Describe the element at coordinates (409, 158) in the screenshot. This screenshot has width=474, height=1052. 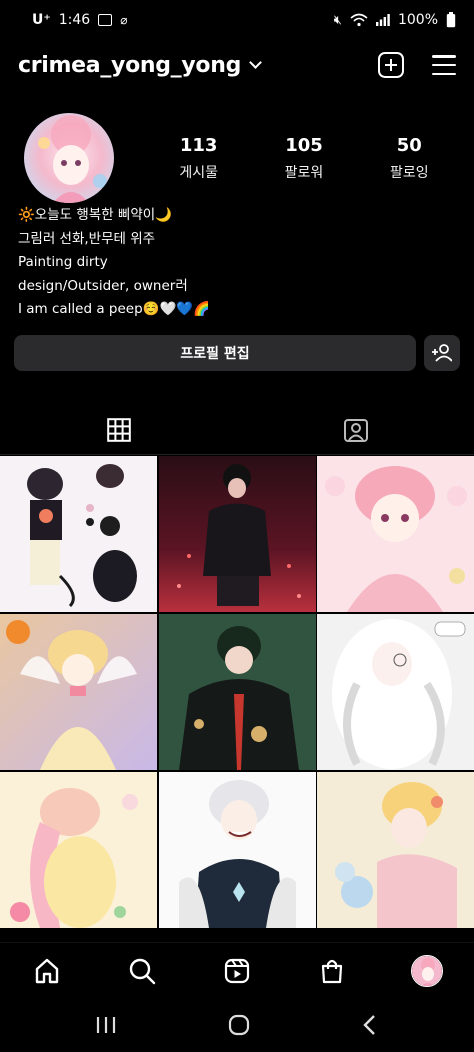
I see `following-count: 50 팔로잉` at that location.